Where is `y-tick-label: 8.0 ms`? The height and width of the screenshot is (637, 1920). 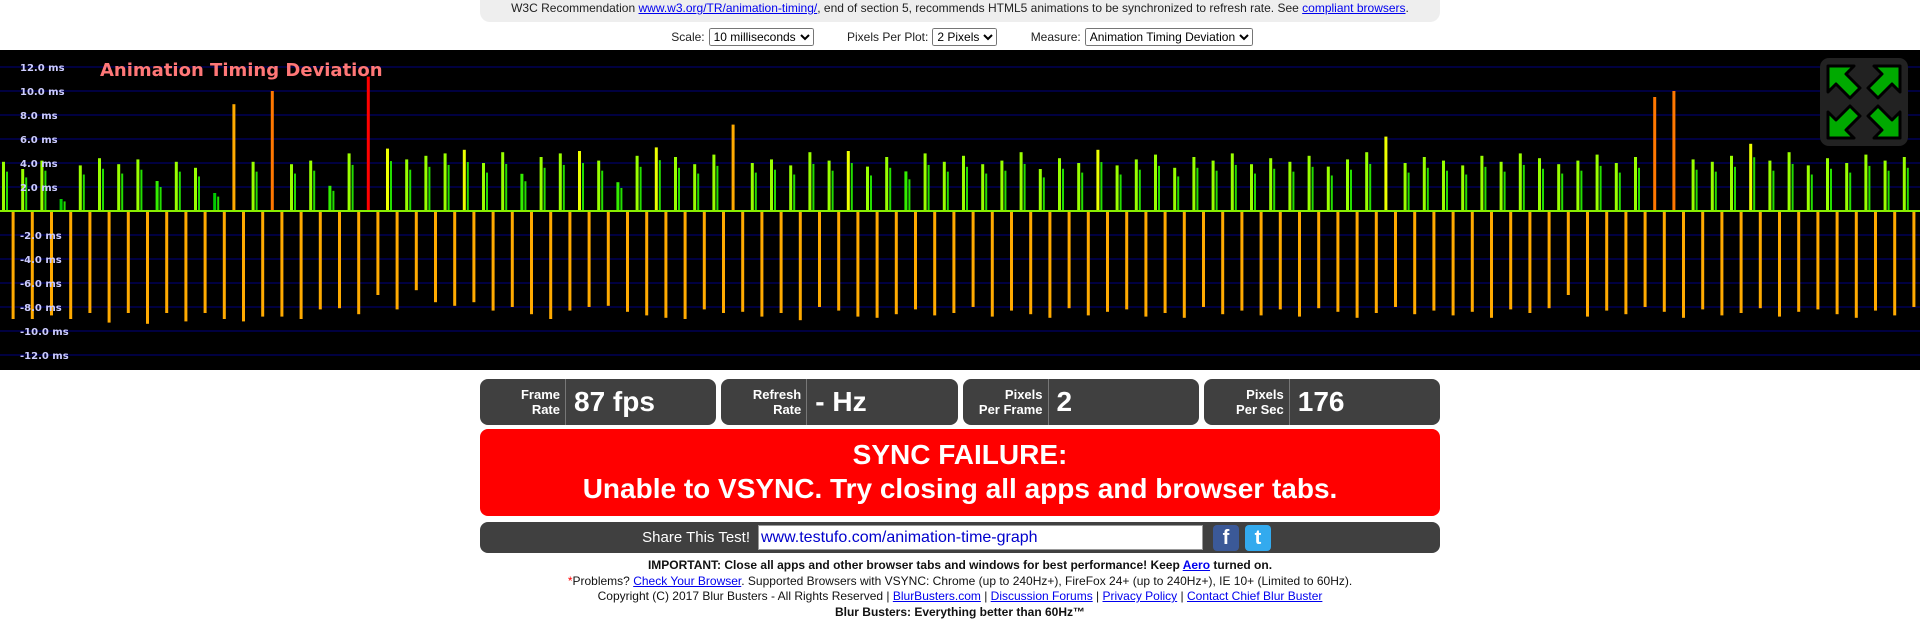
y-tick-label: 8.0 ms is located at coordinates (39, 116).